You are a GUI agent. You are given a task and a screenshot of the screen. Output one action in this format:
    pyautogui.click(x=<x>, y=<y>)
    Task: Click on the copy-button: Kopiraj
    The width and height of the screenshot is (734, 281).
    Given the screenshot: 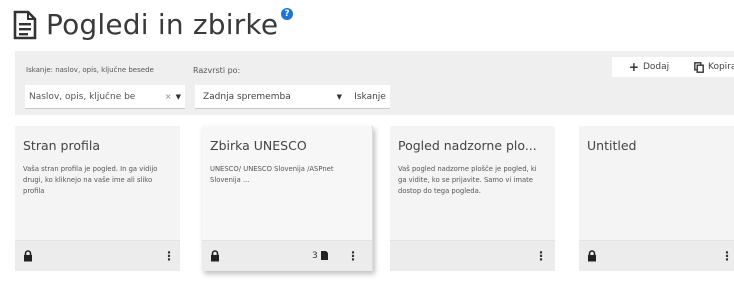 What is the action you would take?
    pyautogui.click(x=710, y=67)
    